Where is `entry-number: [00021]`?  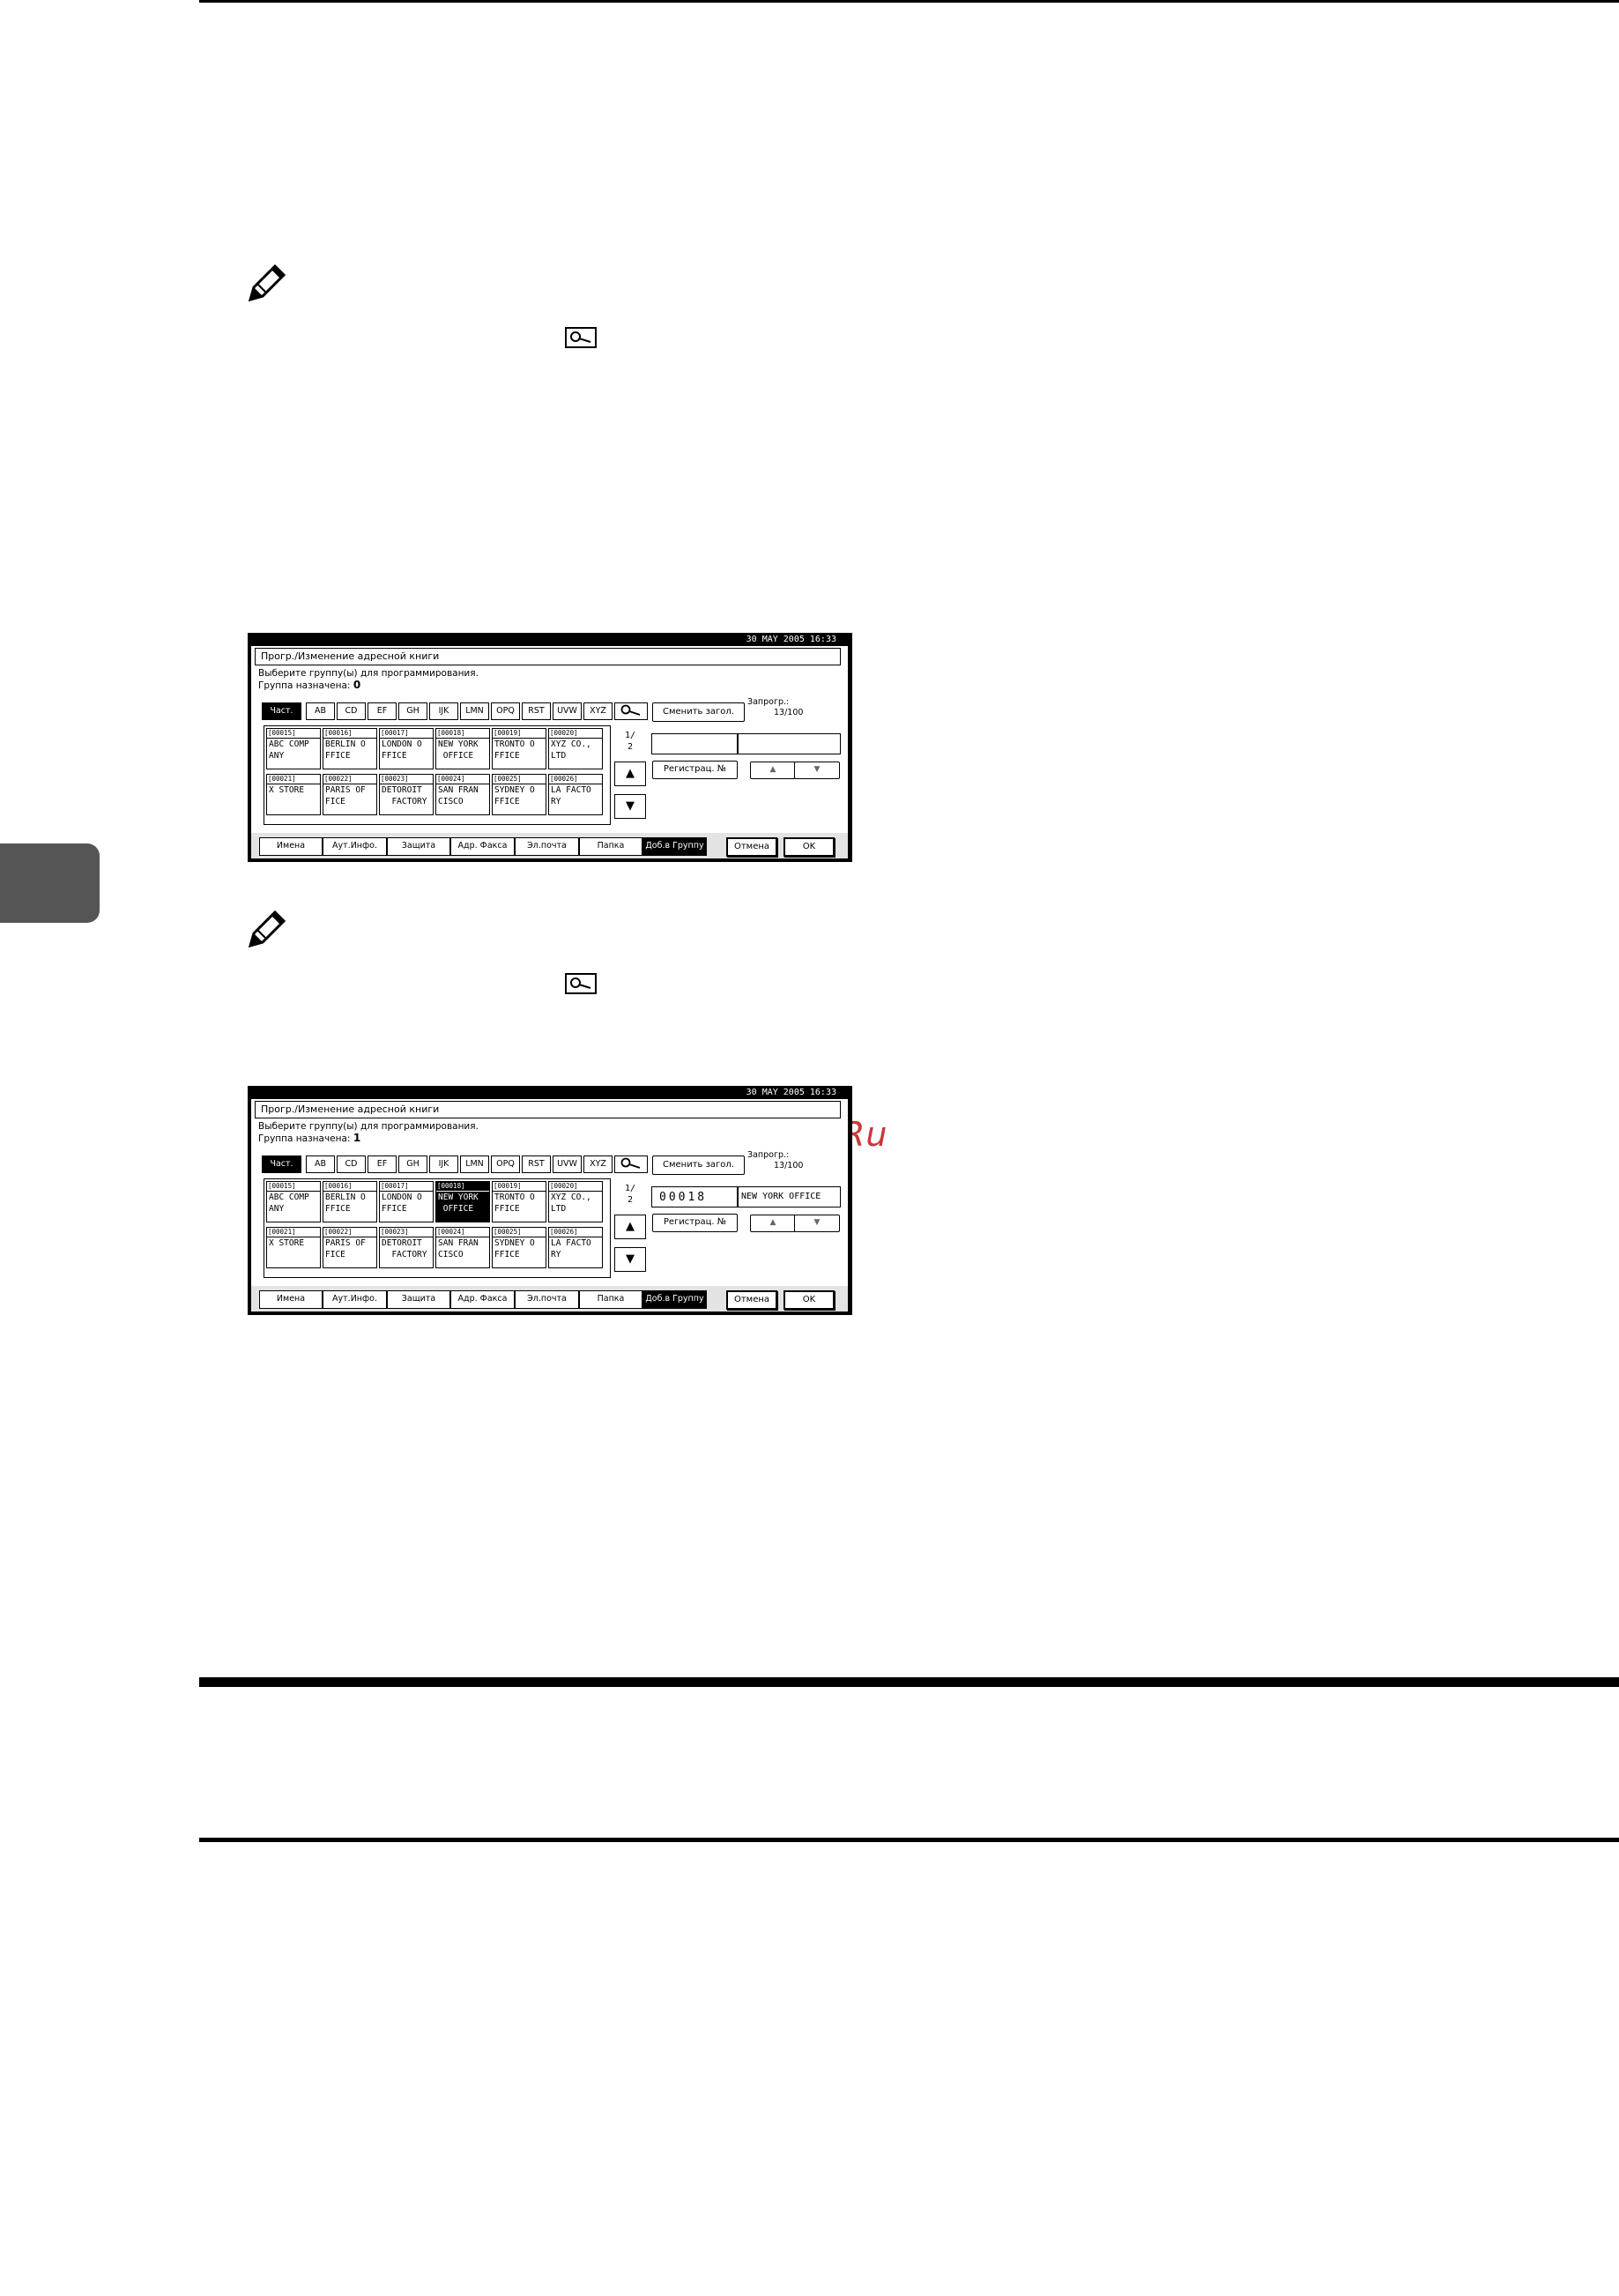
entry-number: [00021] is located at coordinates (294, 1232).